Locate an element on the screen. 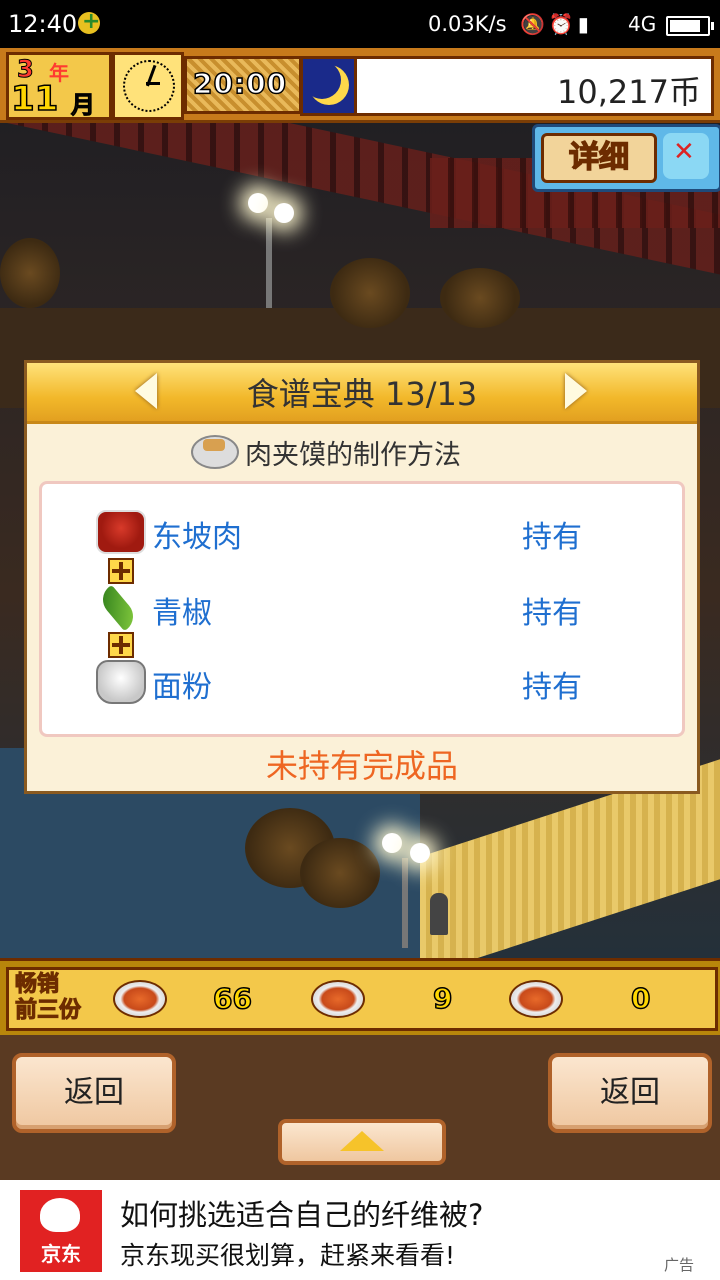 This screenshot has width=720, height=1280. bestseller-label-line2: 前三份 is located at coordinates (48, 1011).